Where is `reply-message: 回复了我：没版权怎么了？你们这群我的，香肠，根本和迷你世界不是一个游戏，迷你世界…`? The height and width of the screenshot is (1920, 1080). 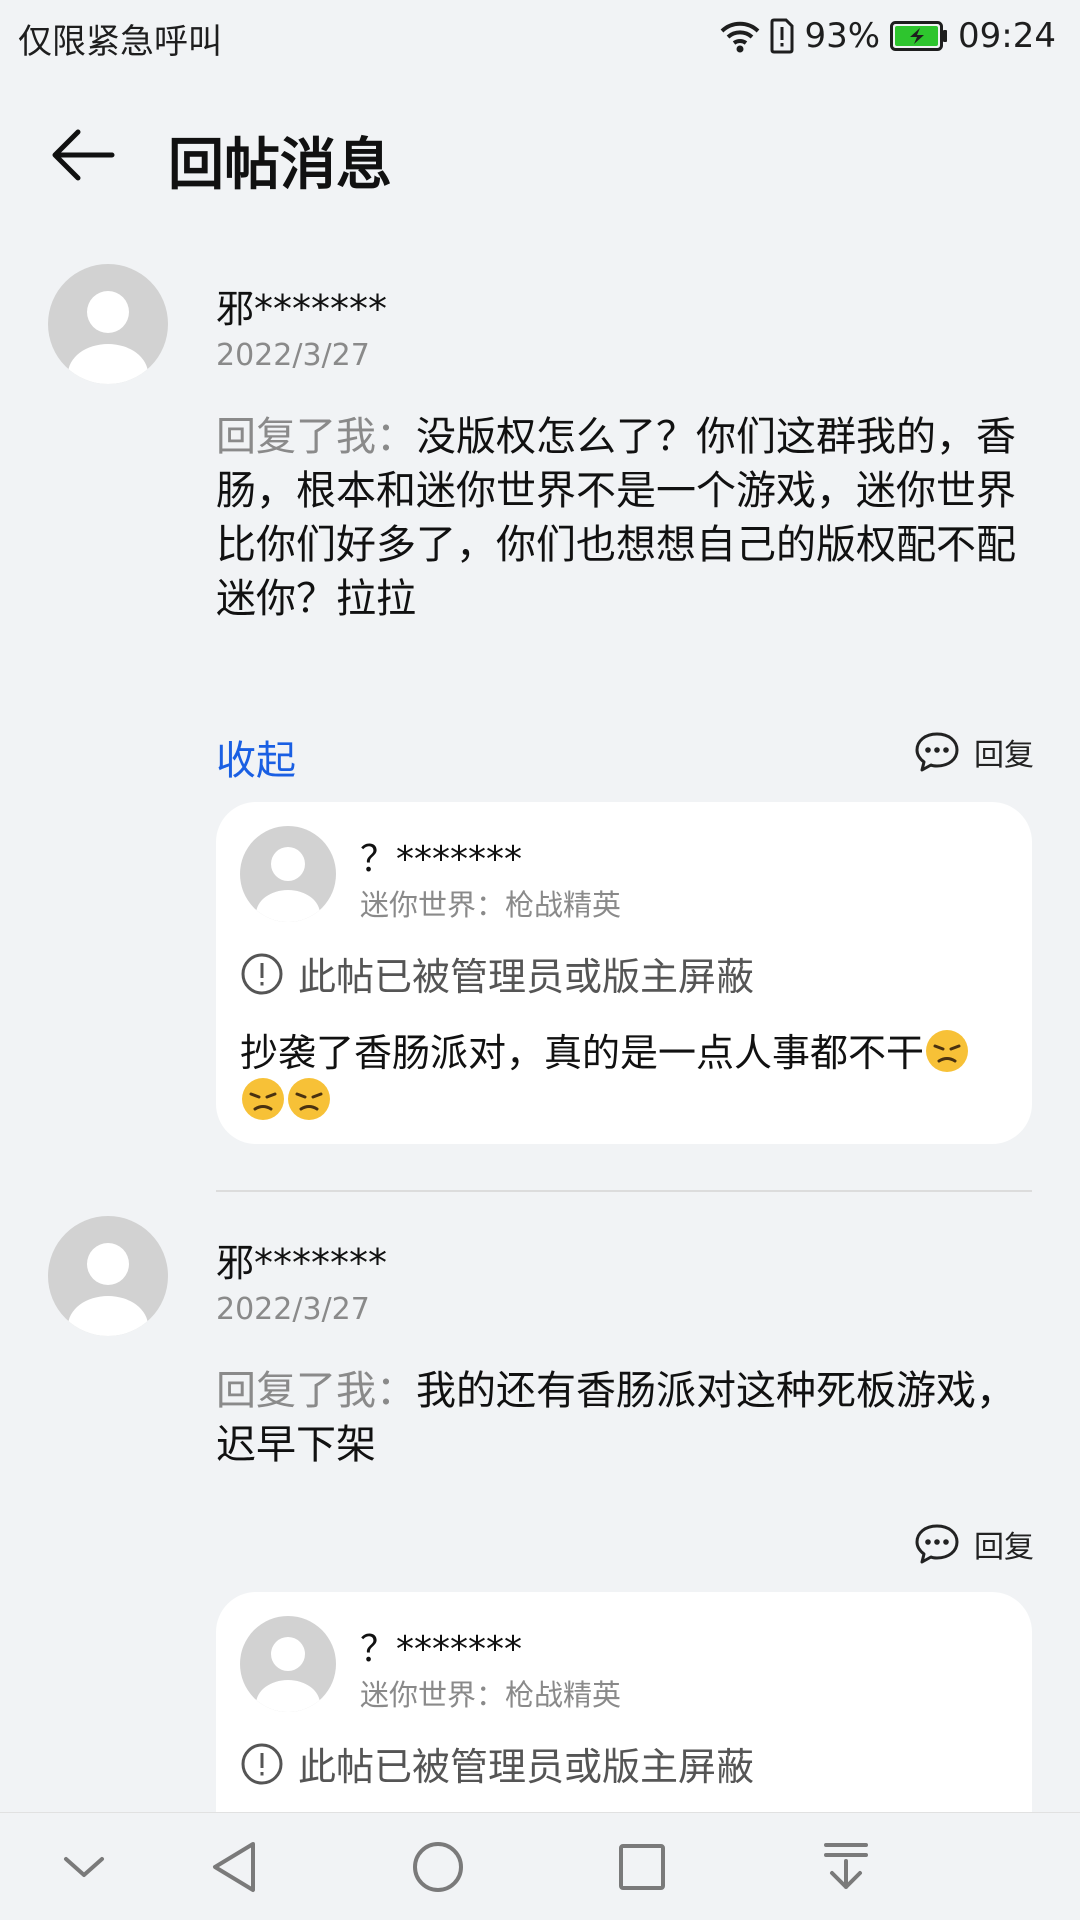
reply-message: 回复了我：没版权怎么了？你们这群我的，香肠，根本和迷你世界不是一个游戏，迷你世界… is located at coordinates (621, 518).